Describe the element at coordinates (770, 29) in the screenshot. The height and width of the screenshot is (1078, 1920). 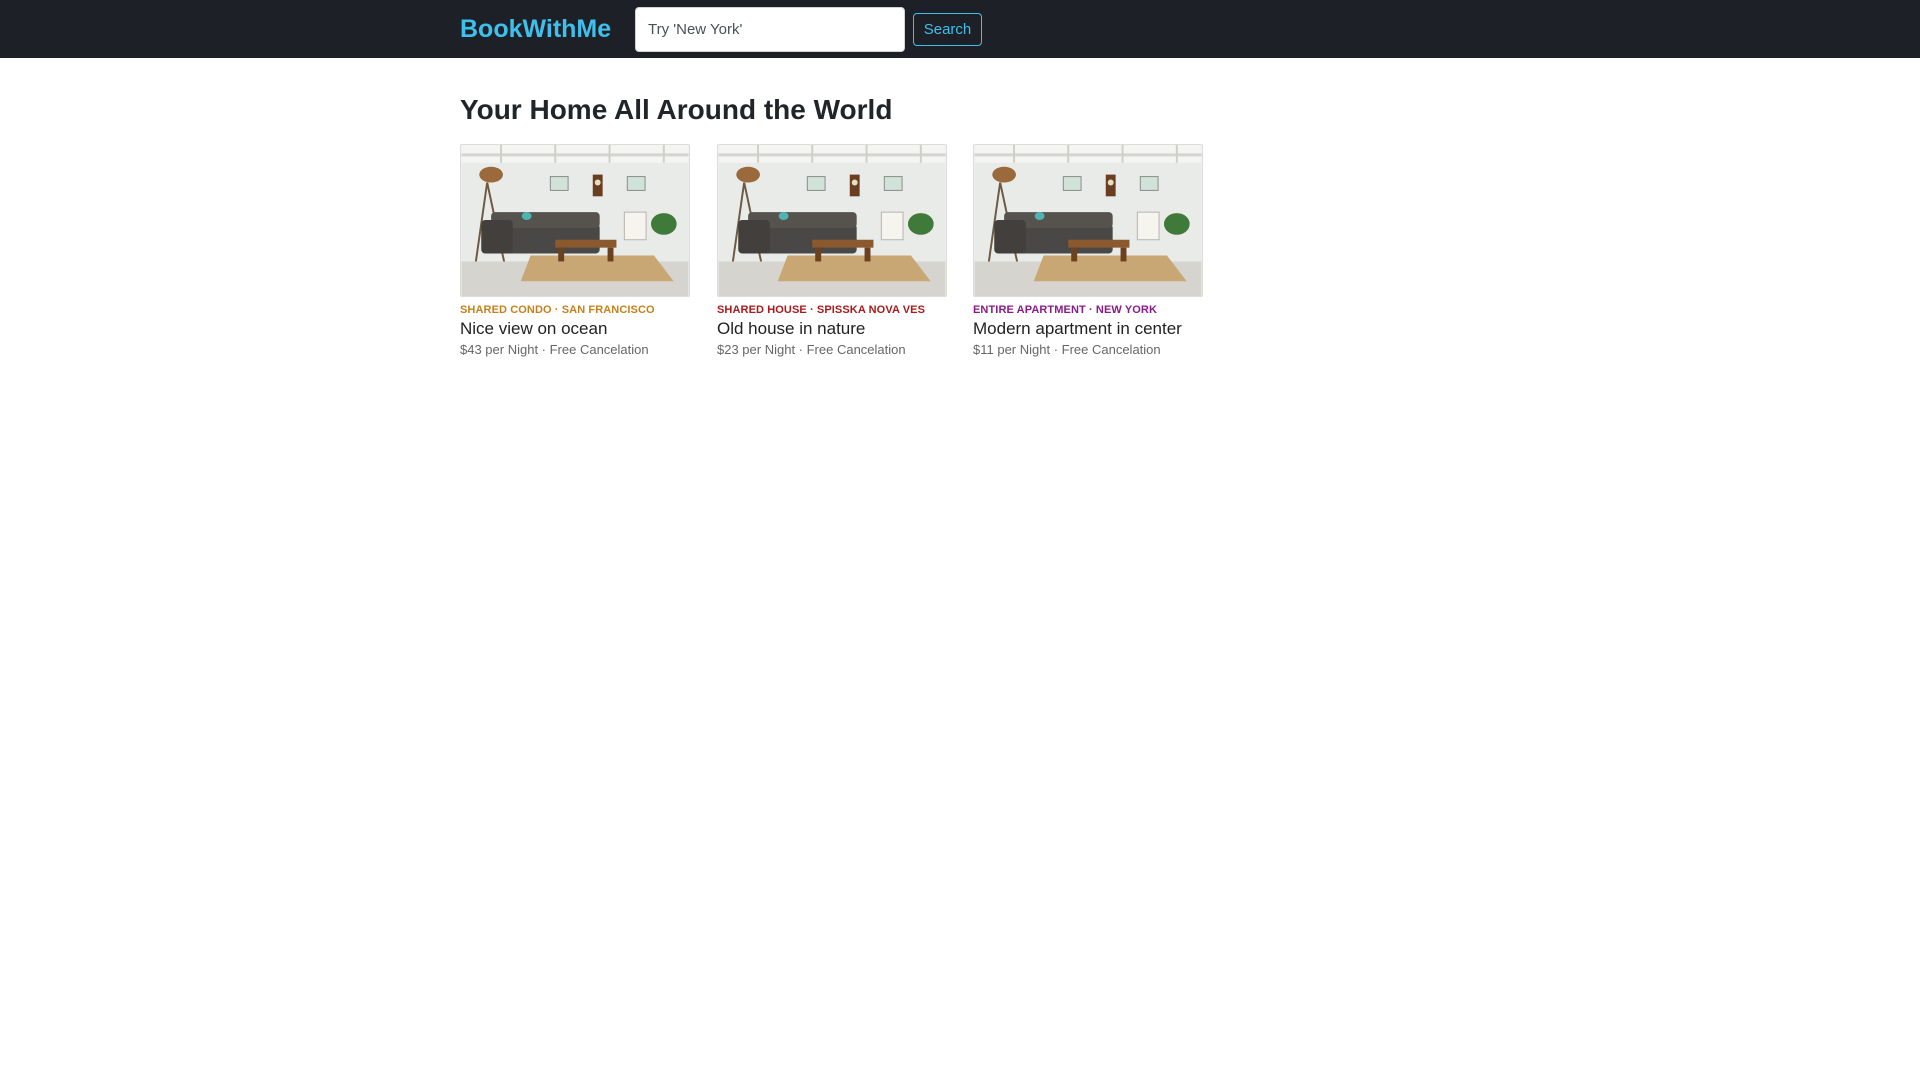
I see `search-input` at that location.